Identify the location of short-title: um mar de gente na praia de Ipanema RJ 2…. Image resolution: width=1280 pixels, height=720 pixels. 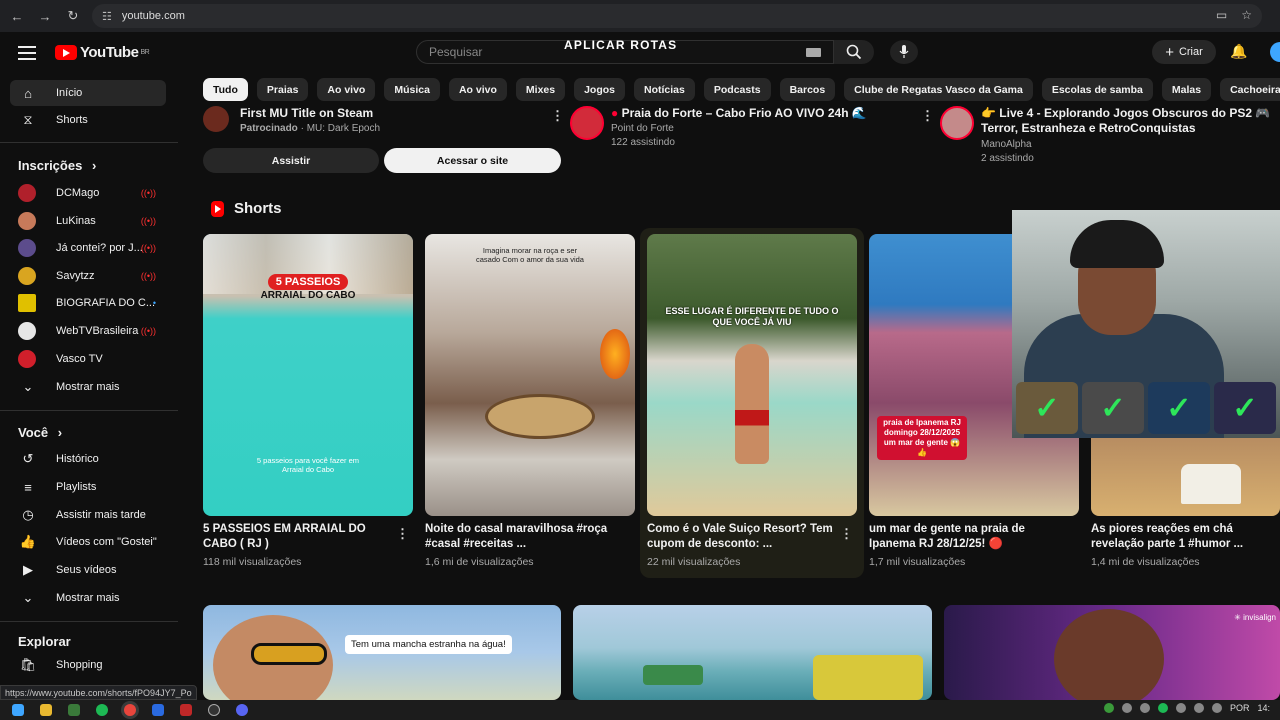
(964, 537).